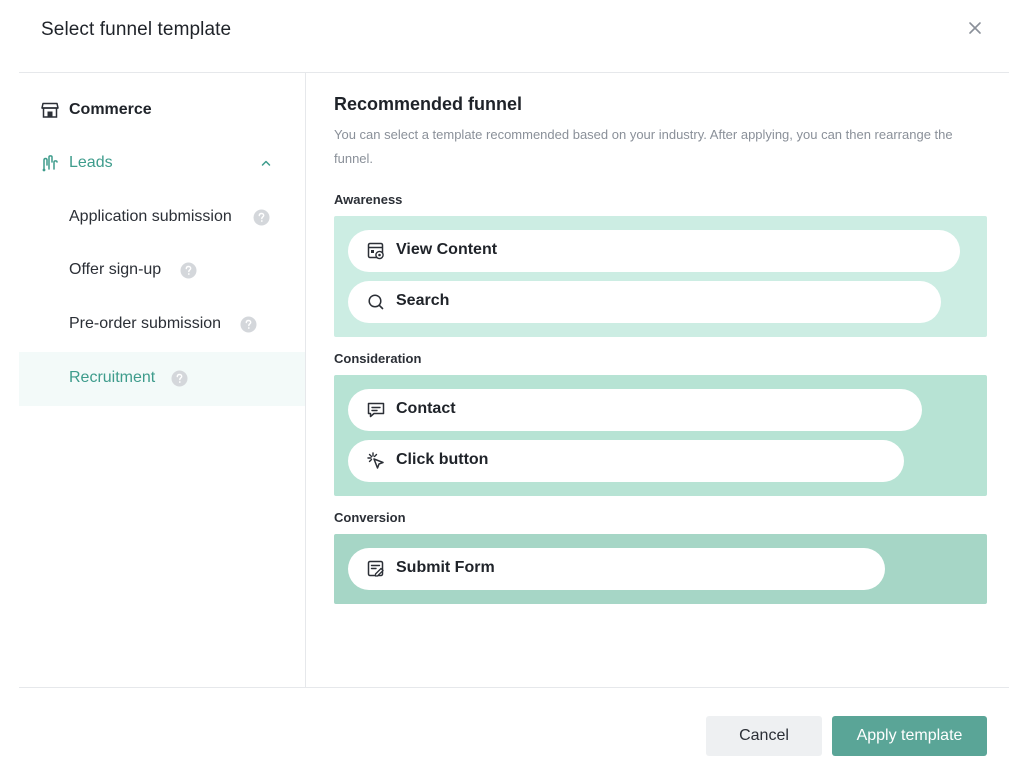 This screenshot has width=1024, height=774. I want to click on dialog-title: Select funnel template, so click(136, 29).